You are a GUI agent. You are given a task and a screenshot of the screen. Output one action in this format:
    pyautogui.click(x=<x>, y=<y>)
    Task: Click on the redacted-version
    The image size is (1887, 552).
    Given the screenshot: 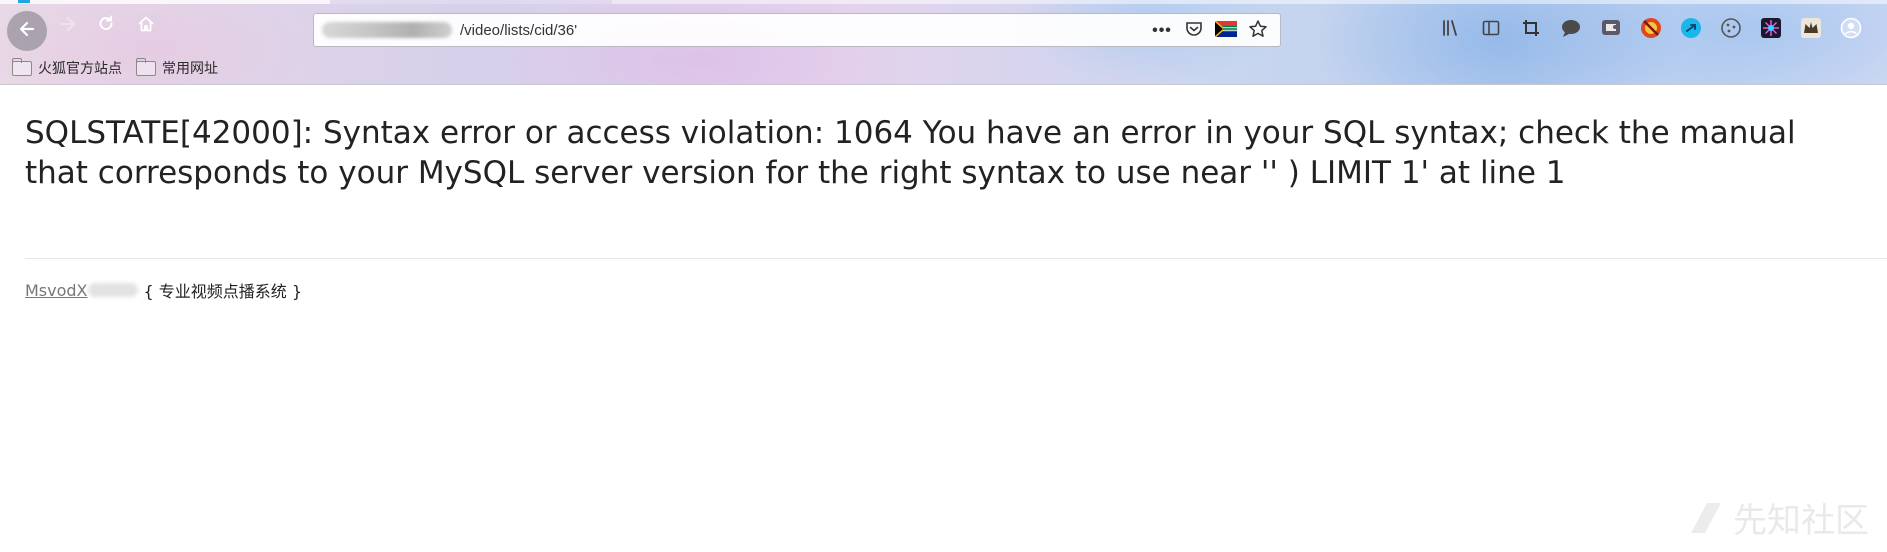 What is the action you would take?
    pyautogui.click(x=112, y=290)
    